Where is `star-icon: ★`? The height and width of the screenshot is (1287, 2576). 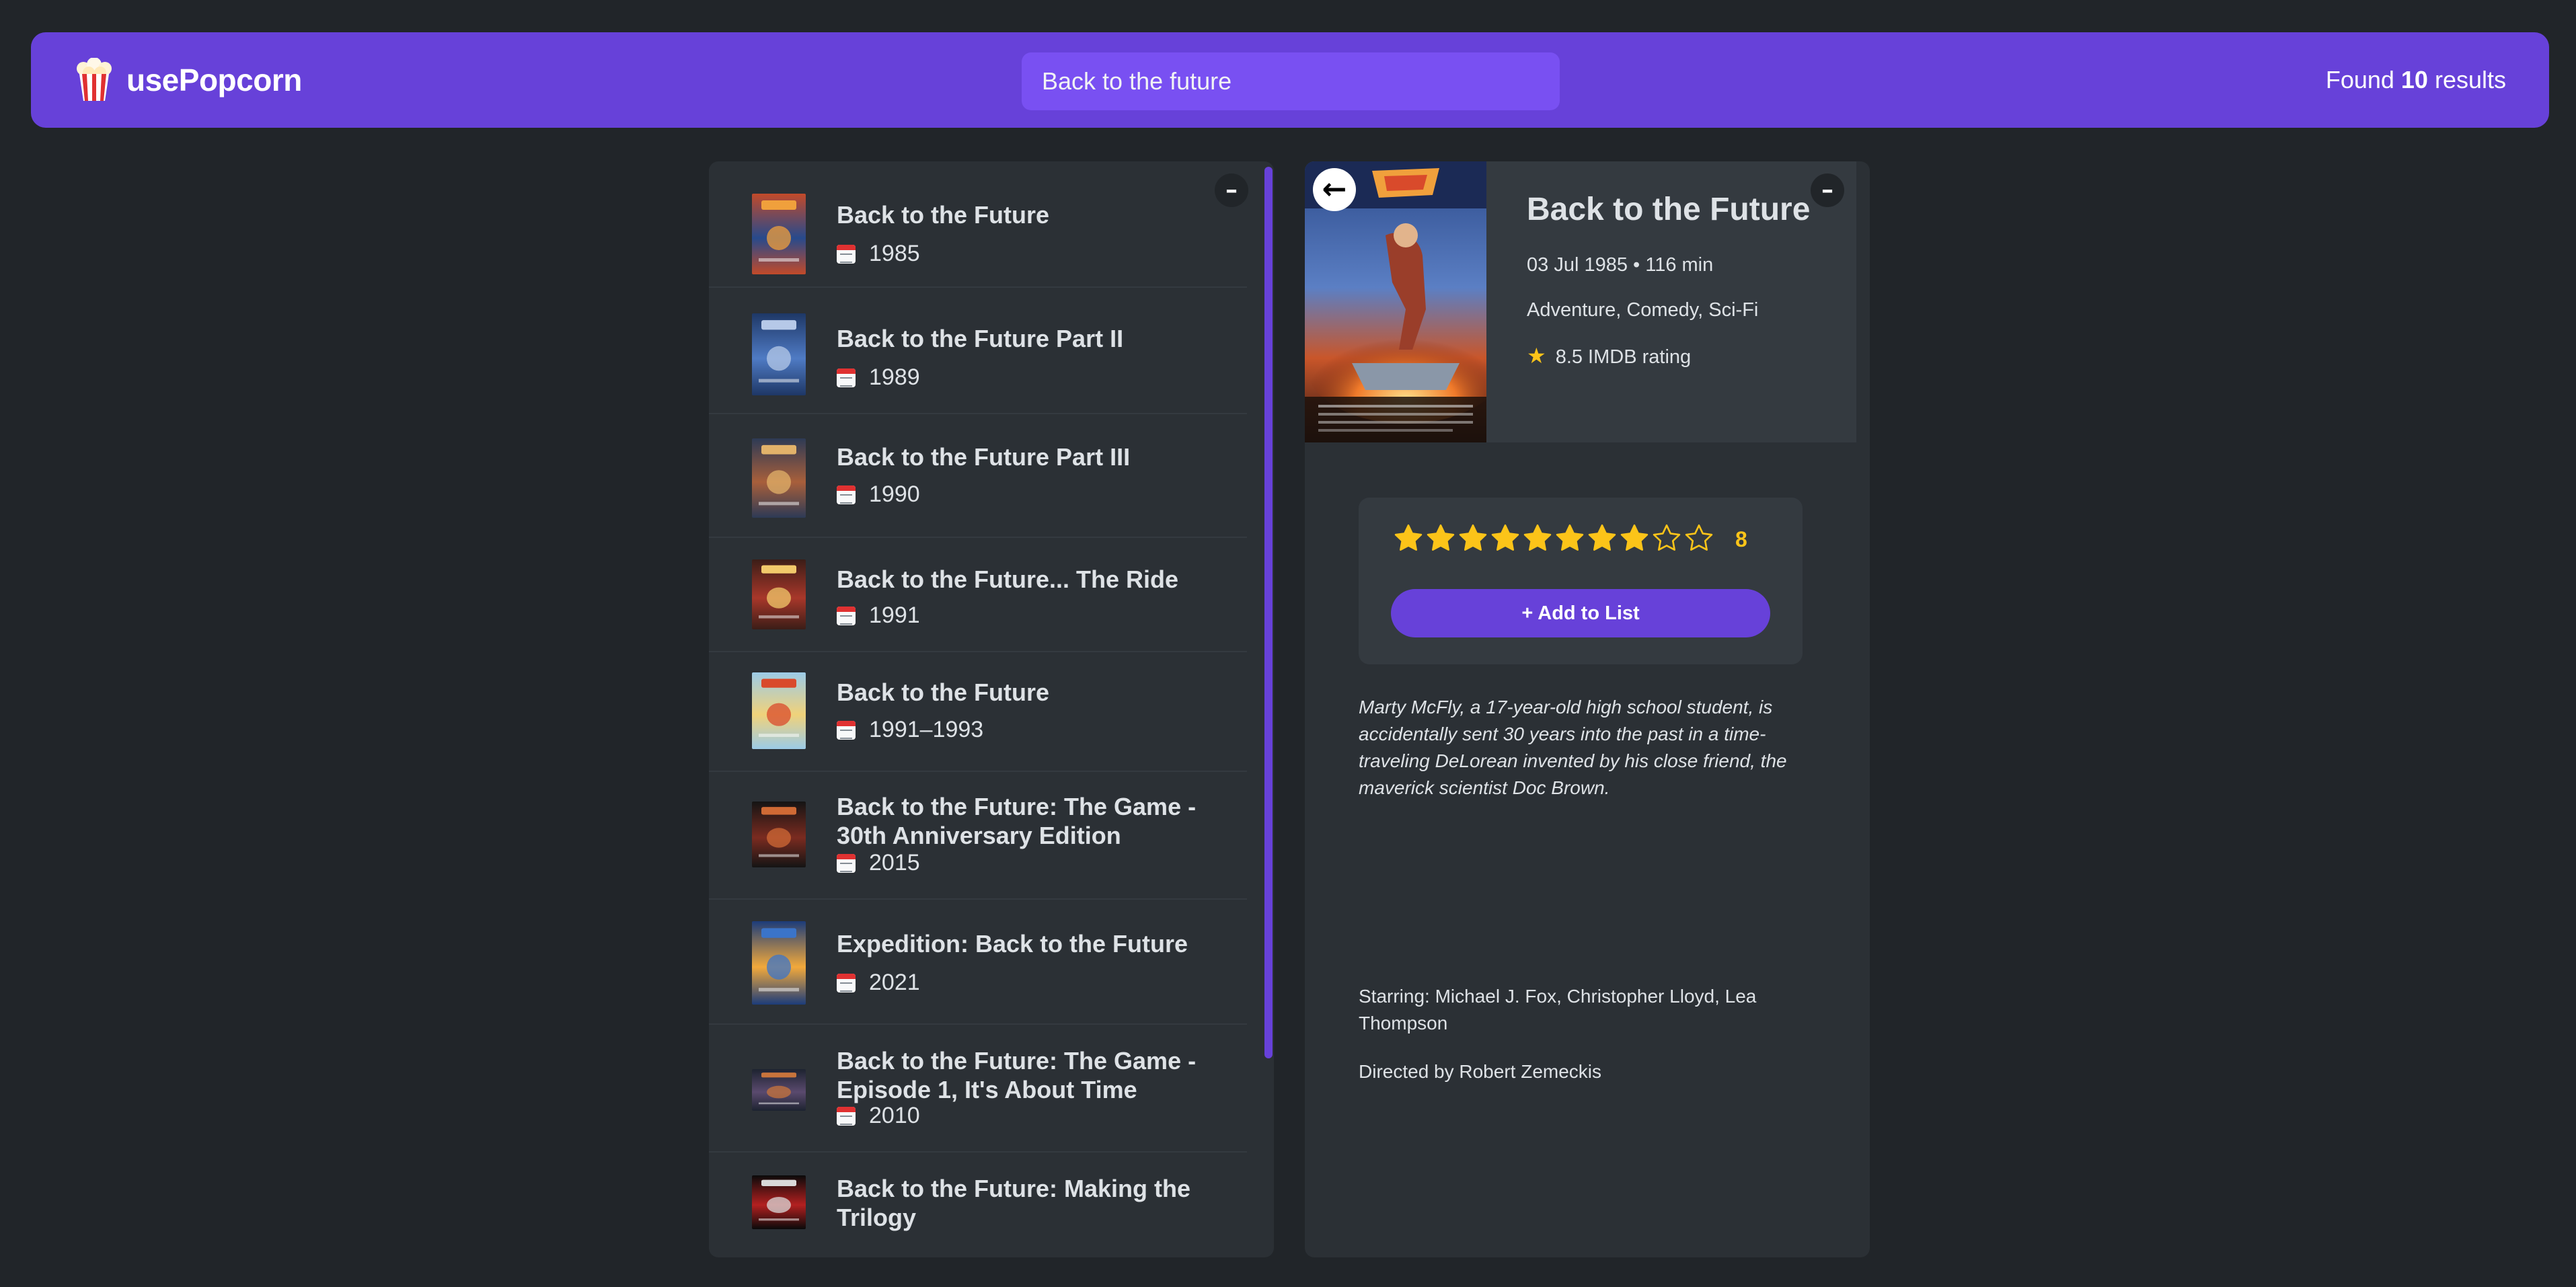
star-icon: ★ is located at coordinates (1536, 356).